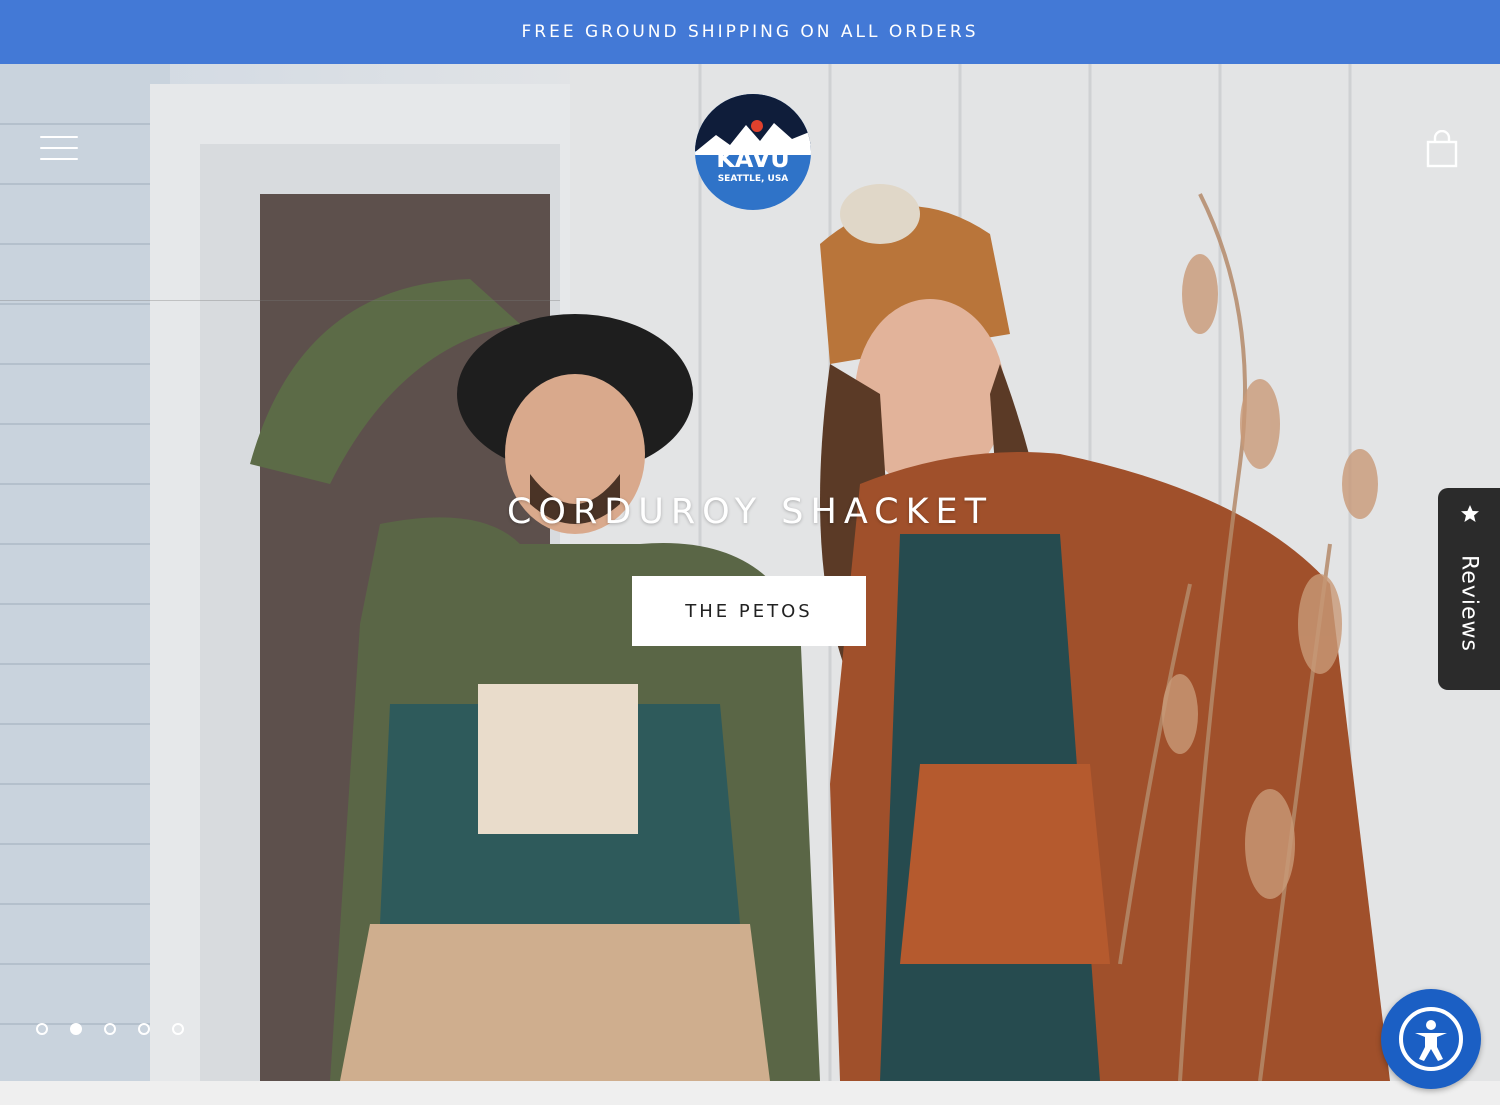  Describe the element at coordinates (749, 611) in the screenshot. I see `shop-cta-button: THE PETOS` at that location.